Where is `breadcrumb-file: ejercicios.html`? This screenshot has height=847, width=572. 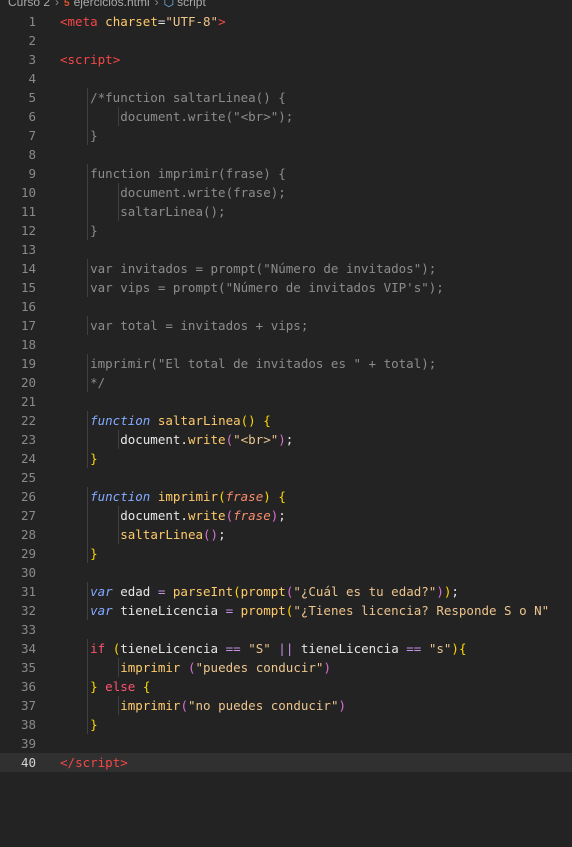
breadcrumb-file: ejercicios.html is located at coordinates (112, 4).